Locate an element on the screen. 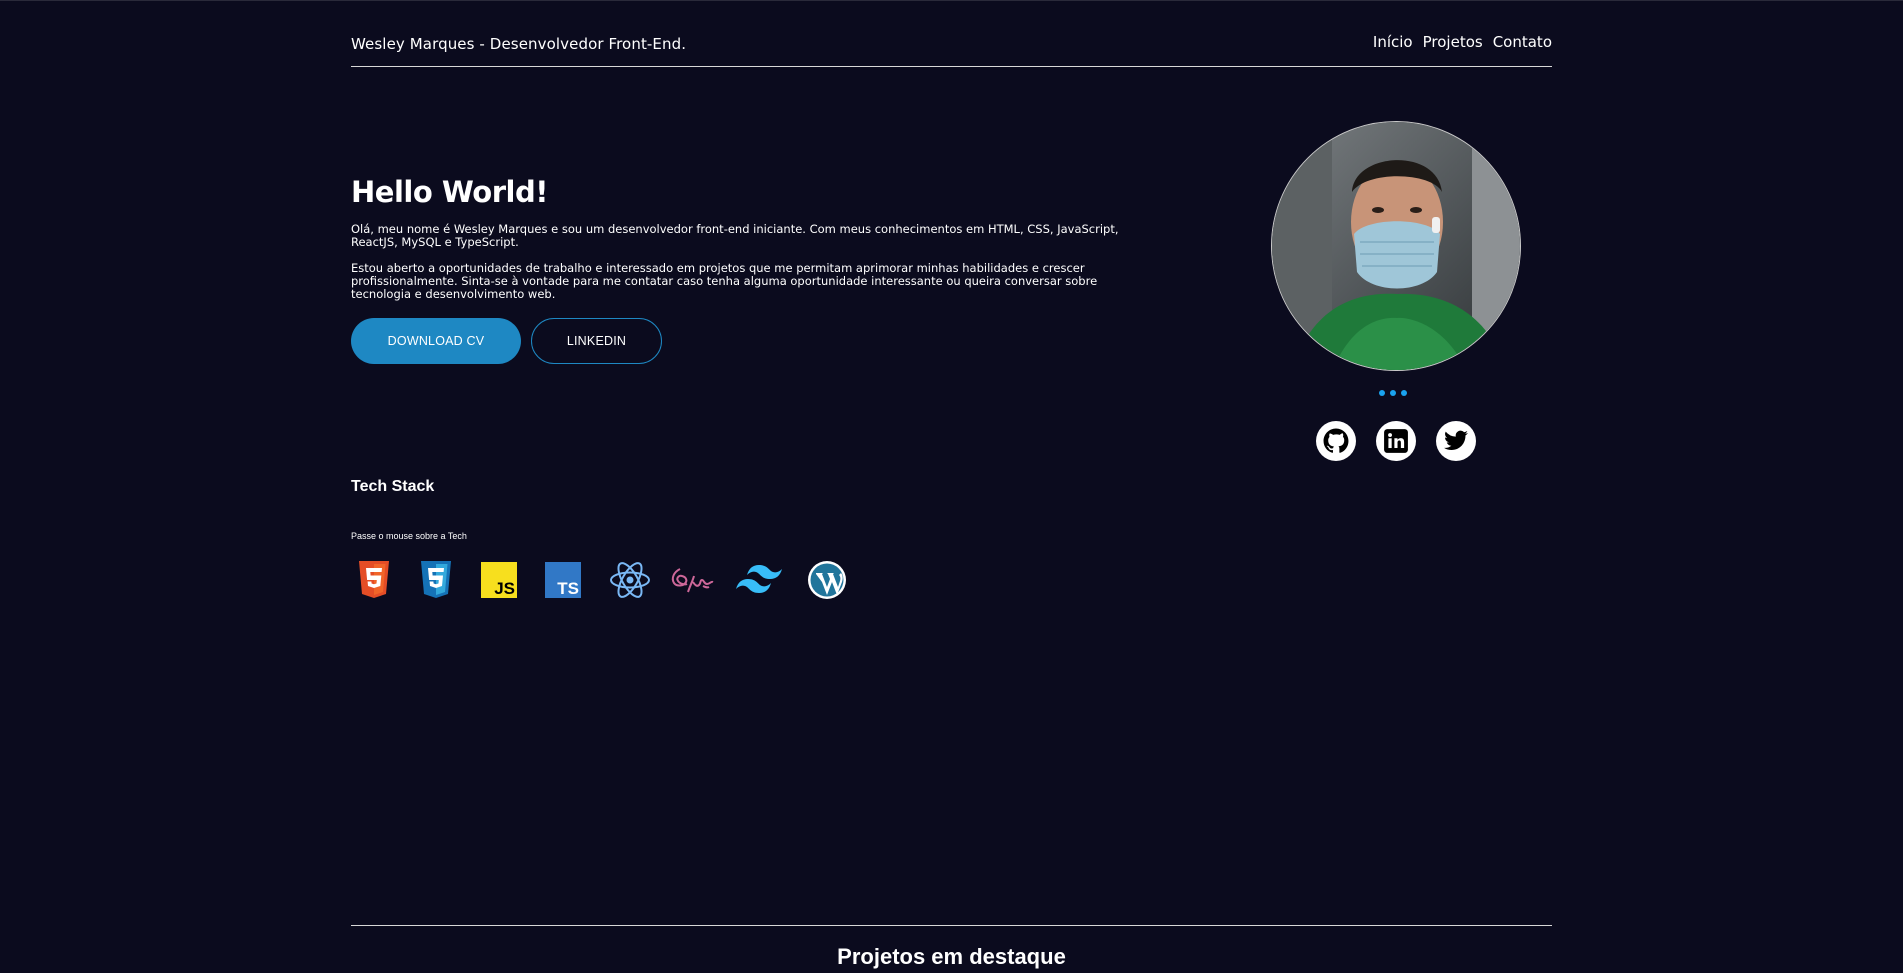 This screenshot has width=1903, height=973. typescript-label: TS is located at coordinates (568, 588).